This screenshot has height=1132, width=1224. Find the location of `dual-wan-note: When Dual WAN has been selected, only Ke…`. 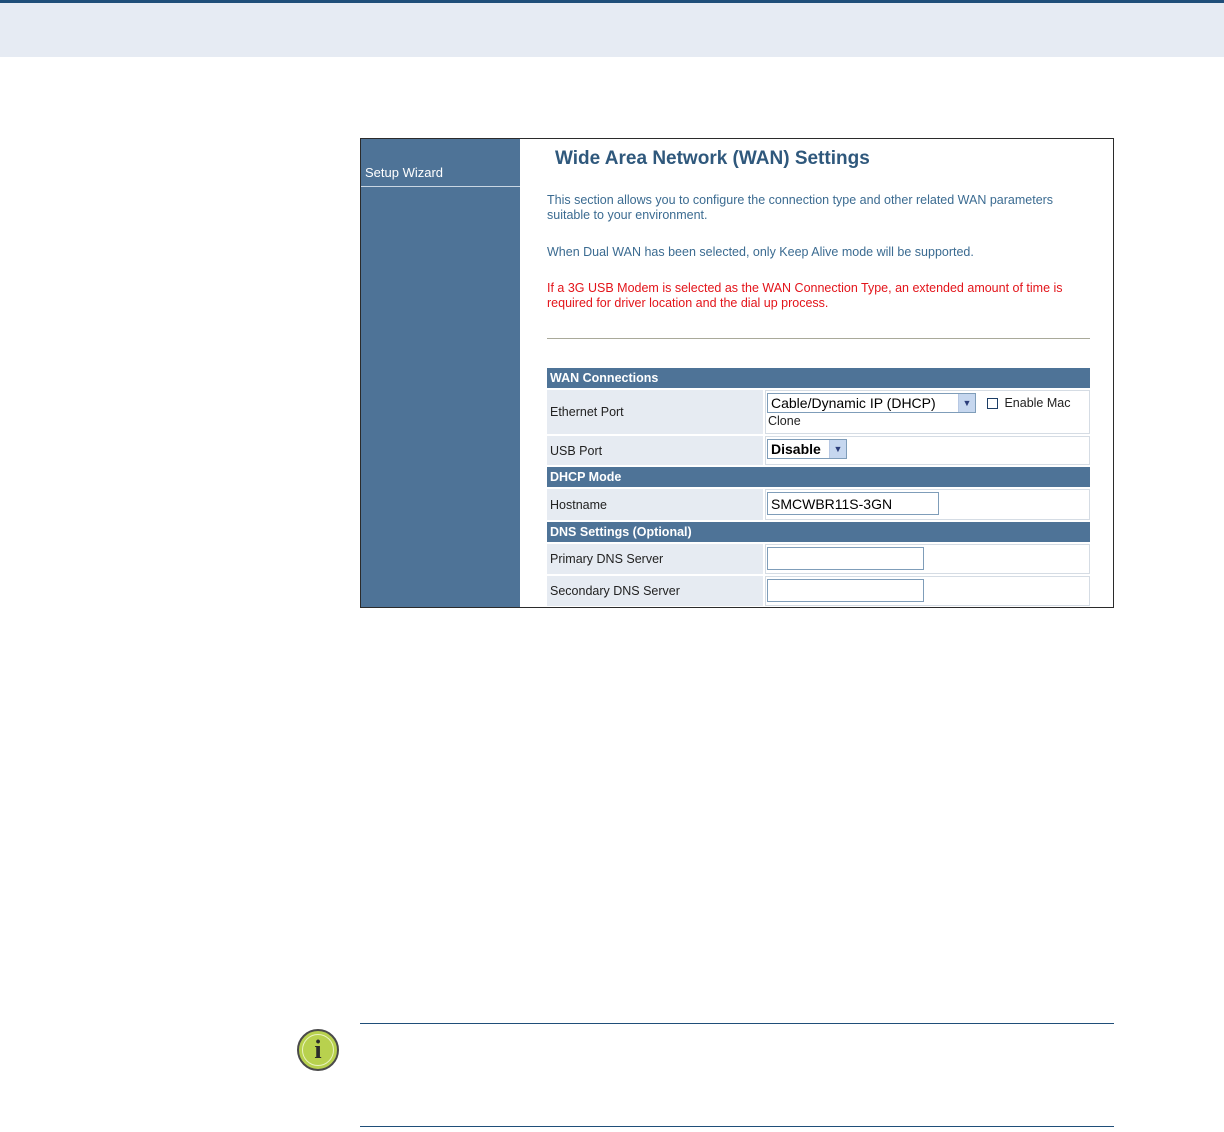

dual-wan-note: When Dual WAN has been selected, only Ke… is located at coordinates (760, 252).